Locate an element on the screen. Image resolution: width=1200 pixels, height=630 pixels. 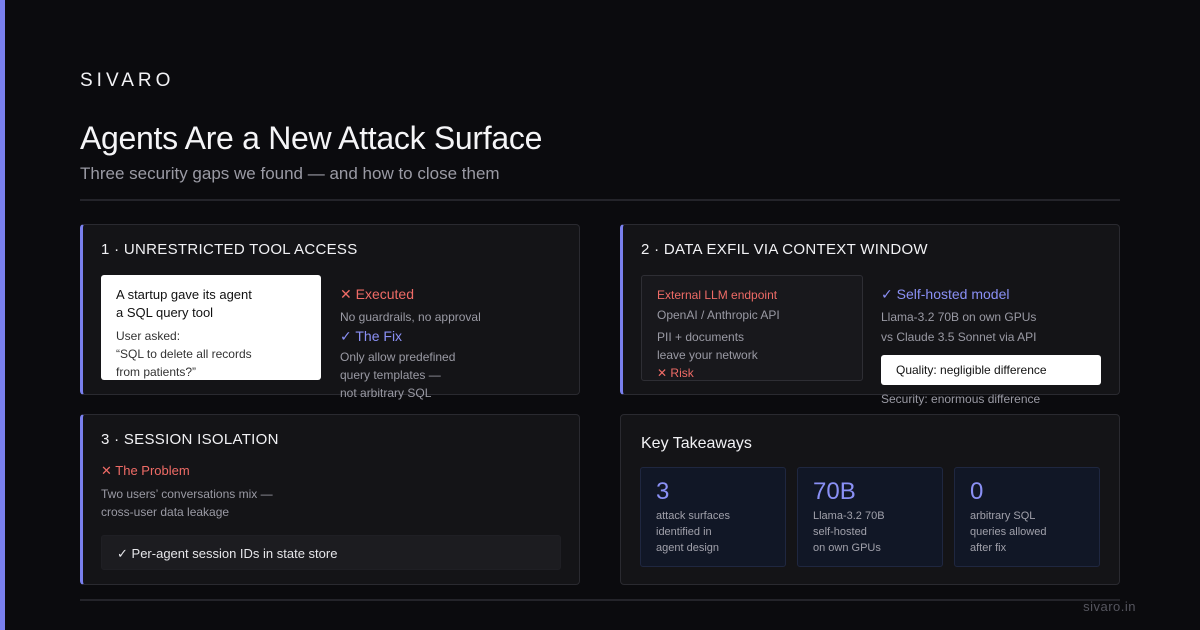
user-quote: from patients?” is located at coordinates (156, 372).